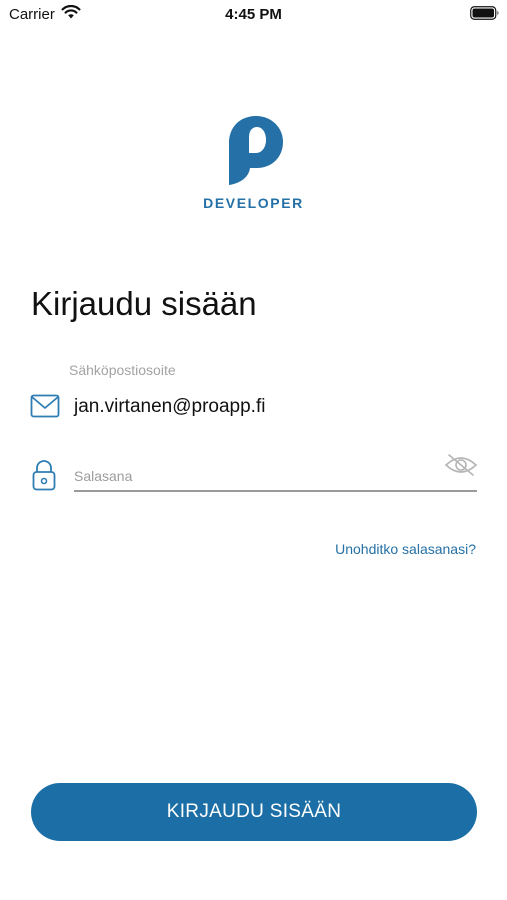 This screenshot has width=507, height=900. Describe the element at coordinates (122, 370) in the screenshot. I see `email-label: Sähköpostiosoite` at that location.